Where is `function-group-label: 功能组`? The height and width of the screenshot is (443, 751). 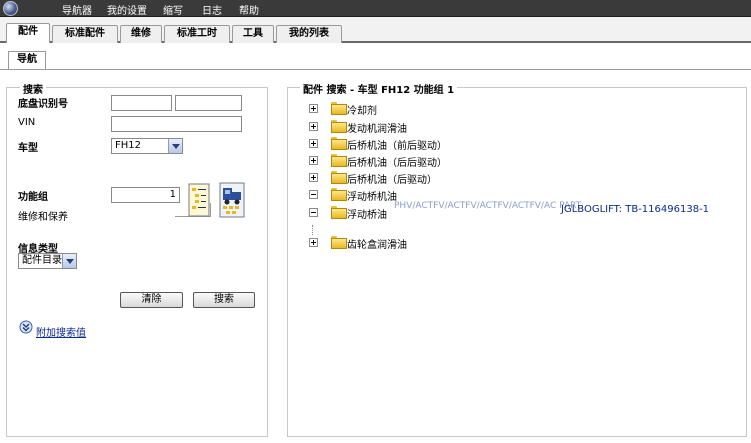
function-group-label: 功能组 is located at coordinates (33, 197).